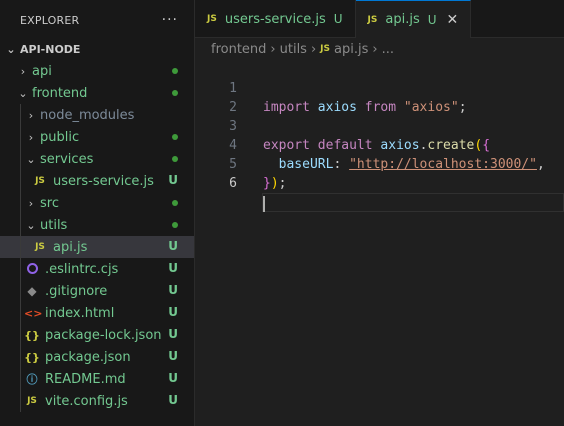 The image size is (564, 426). Describe the element at coordinates (282, 183) in the screenshot. I see `code-token: ;` at that location.